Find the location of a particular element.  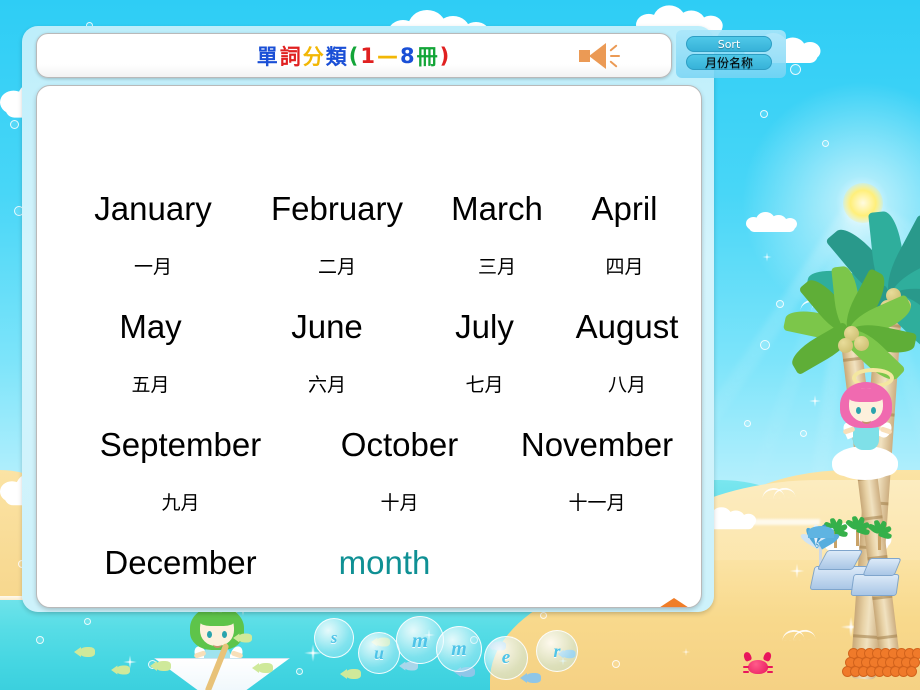

title-char-9: ) is located at coordinates (445, 55).